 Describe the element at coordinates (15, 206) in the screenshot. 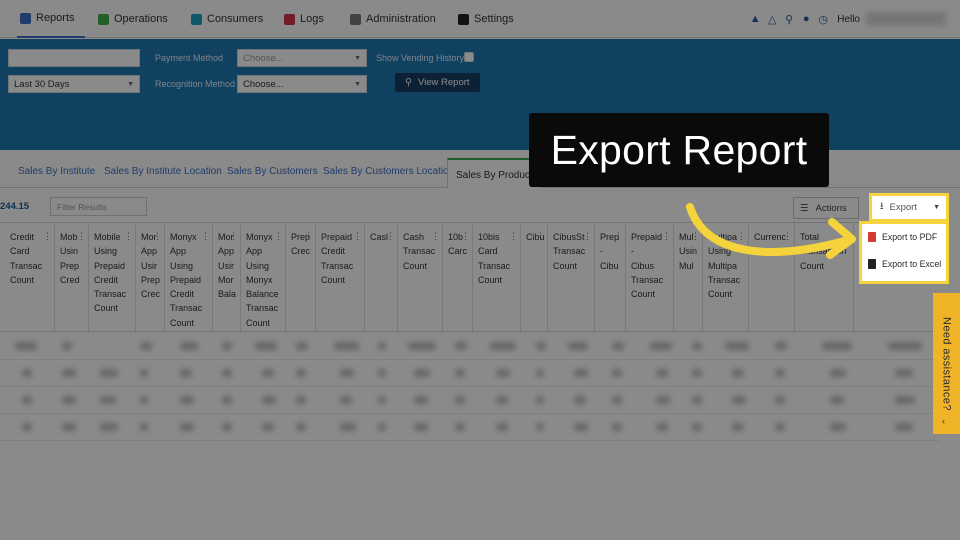

I see `report-total: 244.15` at that location.